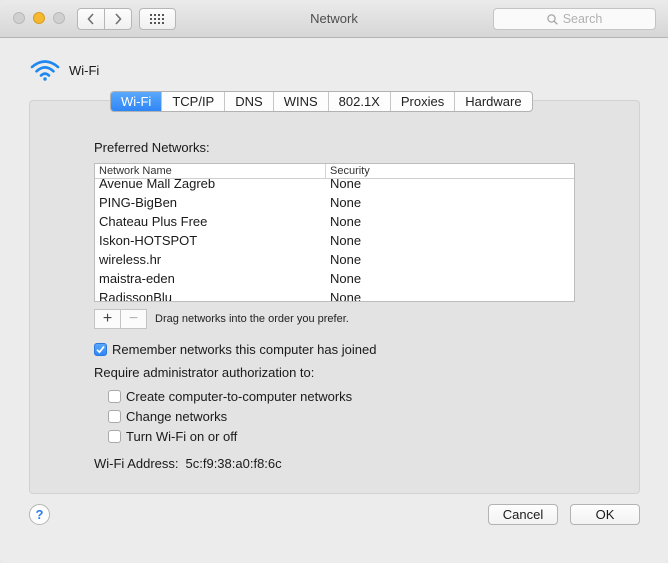  I want to click on table-row: wireless.hr None, so click(334, 259).